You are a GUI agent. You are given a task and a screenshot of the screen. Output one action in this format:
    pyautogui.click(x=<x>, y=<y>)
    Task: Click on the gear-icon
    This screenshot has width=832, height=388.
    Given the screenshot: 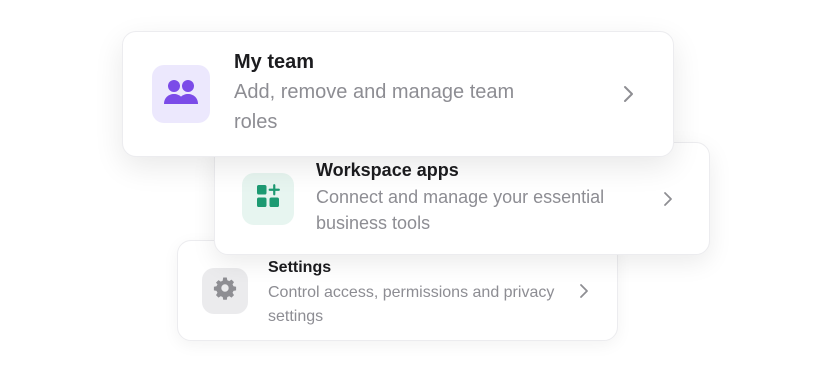 What is the action you would take?
    pyautogui.click(x=225, y=290)
    